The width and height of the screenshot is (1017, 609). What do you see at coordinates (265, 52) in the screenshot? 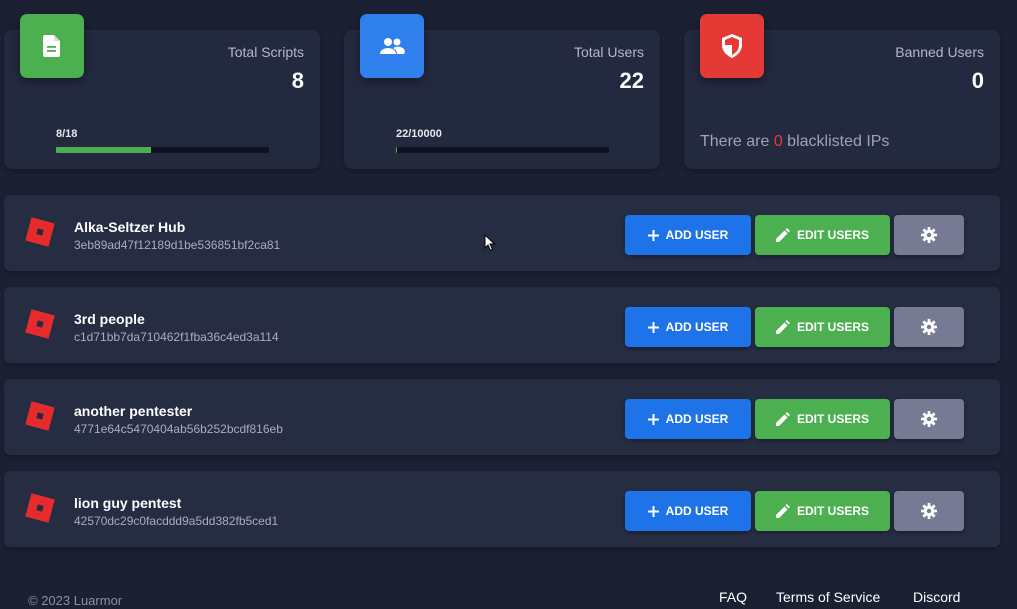
I see `stat-title: Total Scripts` at bounding box center [265, 52].